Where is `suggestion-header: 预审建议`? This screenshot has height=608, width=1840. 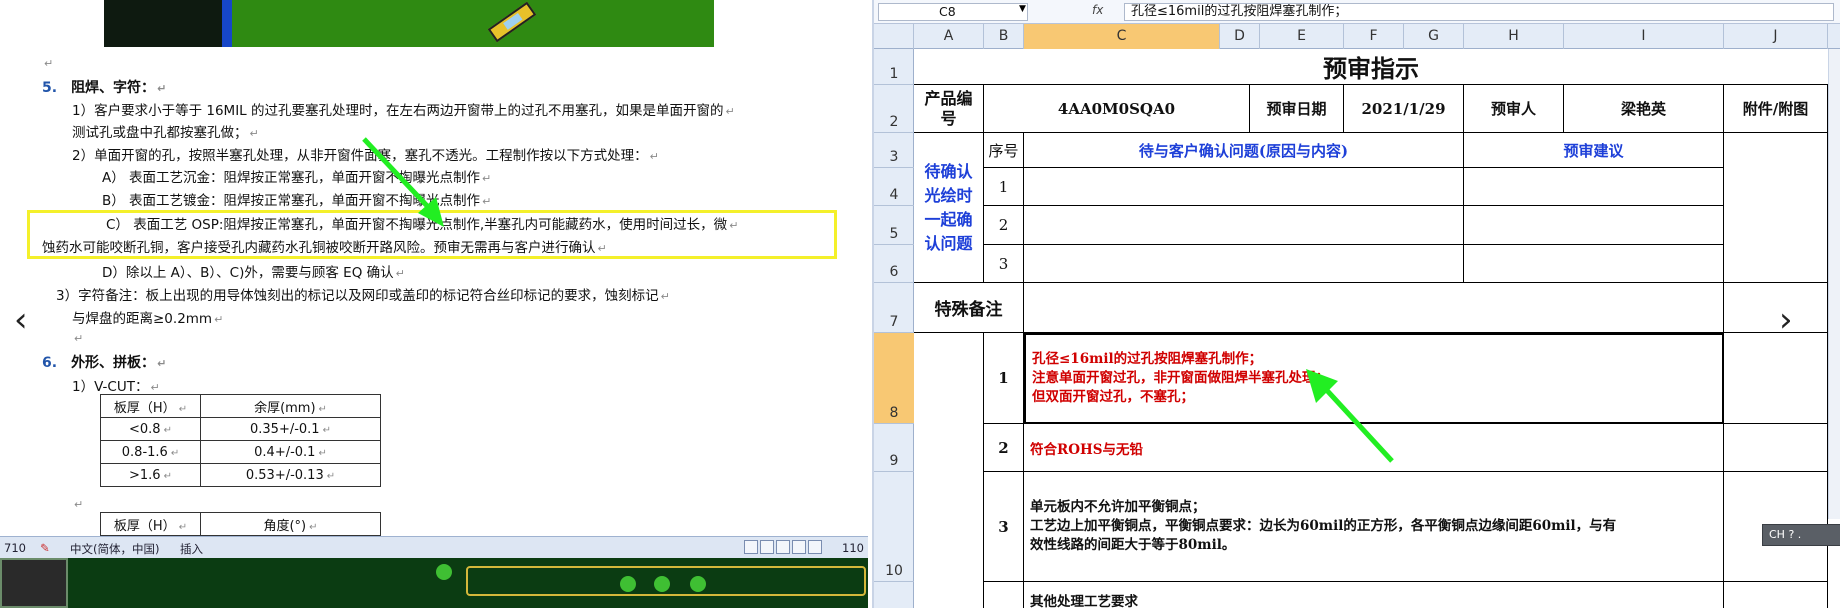 suggestion-header: 预审建议 is located at coordinates (1594, 150).